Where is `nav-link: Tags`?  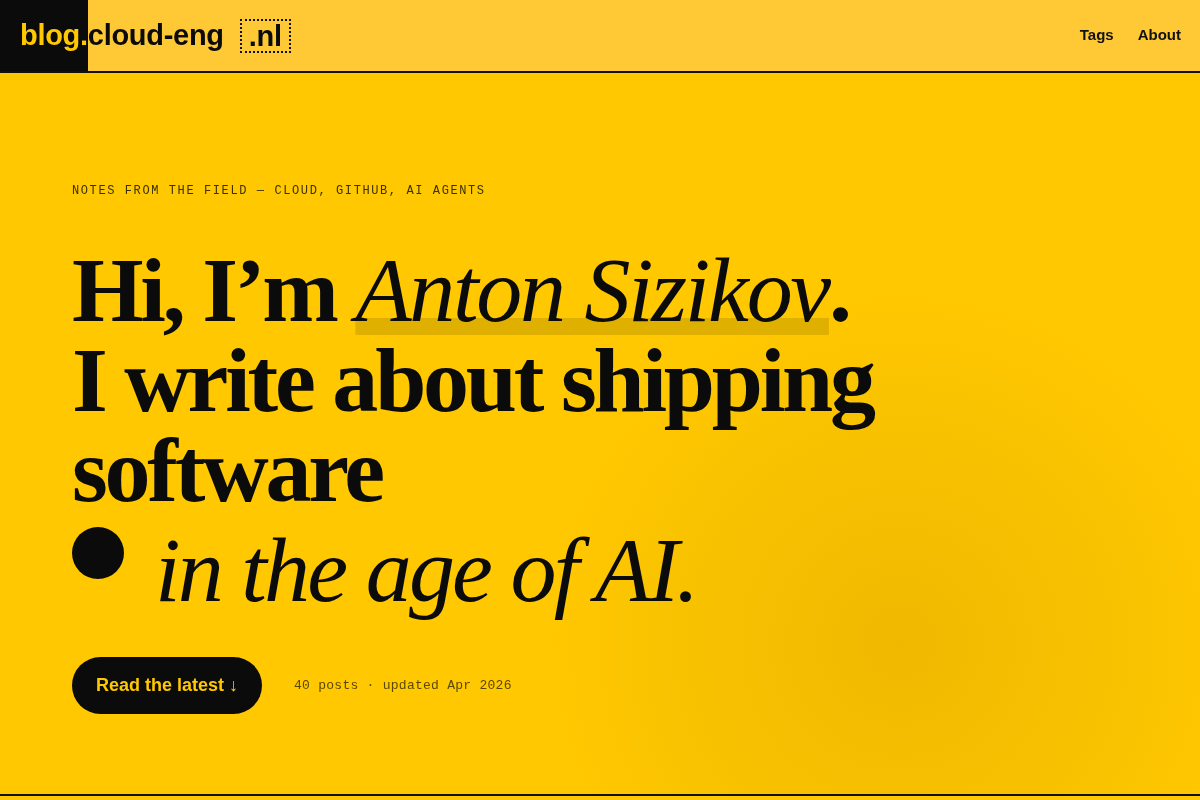
nav-link: Tags is located at coordinates (1096, 35).